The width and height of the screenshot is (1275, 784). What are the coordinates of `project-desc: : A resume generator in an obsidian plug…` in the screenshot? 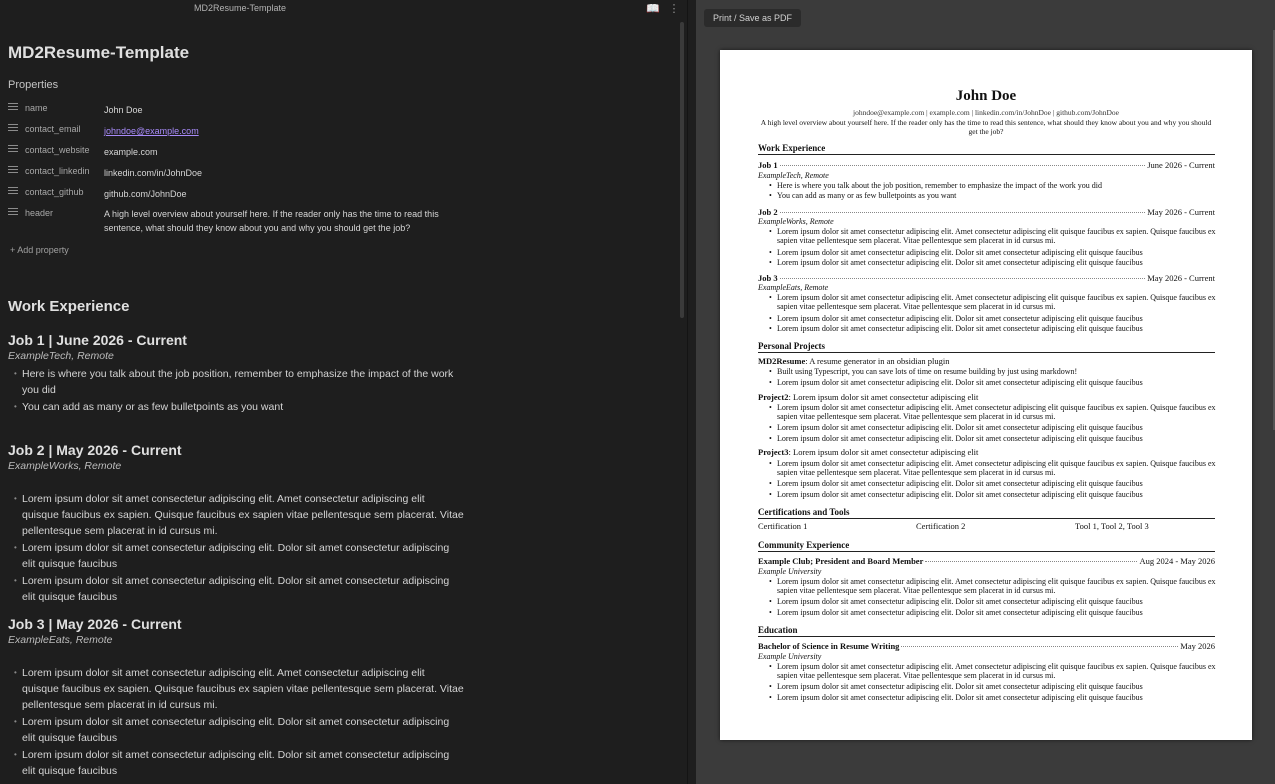 It's located at (877, 361).